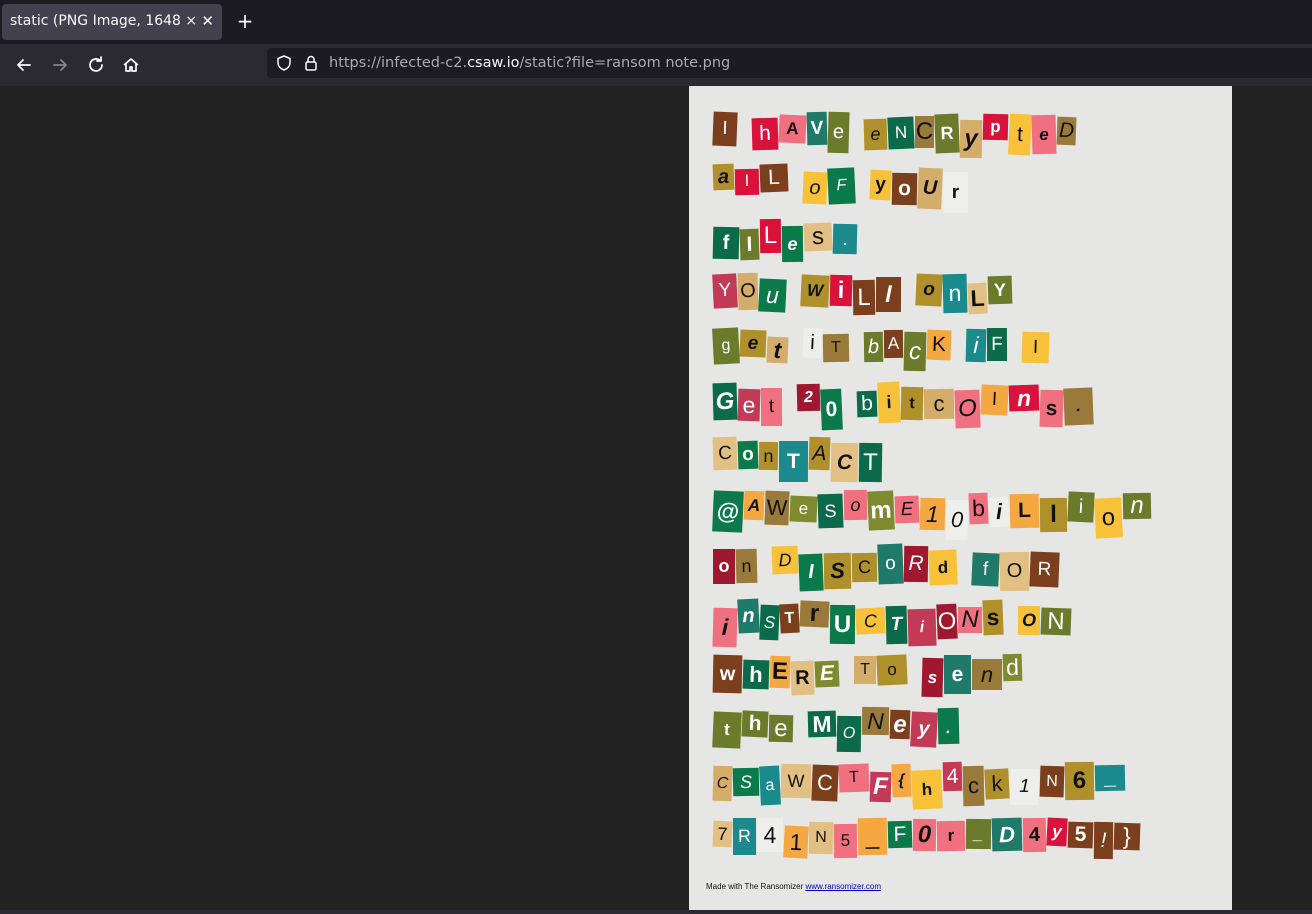 This screenshot has height=914, width=1312. What do you see at coordinates (967, 408) in the screenshot?
I see `cutout-letter: O` at bounding box center [967, 408].